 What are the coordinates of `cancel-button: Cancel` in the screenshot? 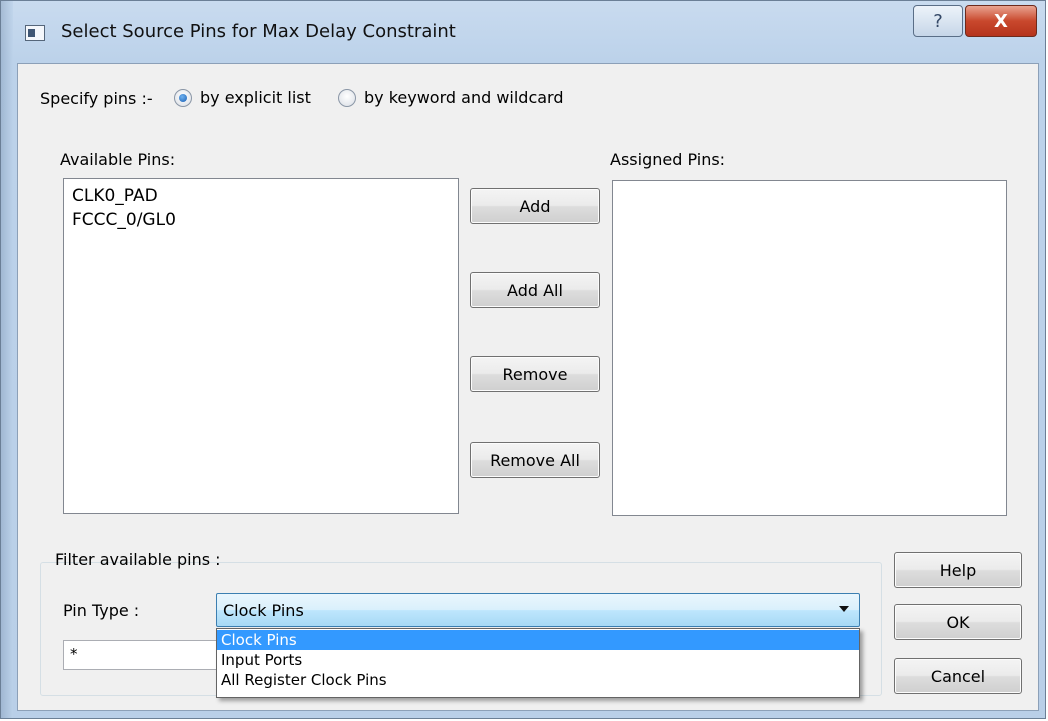 It's located at (958, 676).